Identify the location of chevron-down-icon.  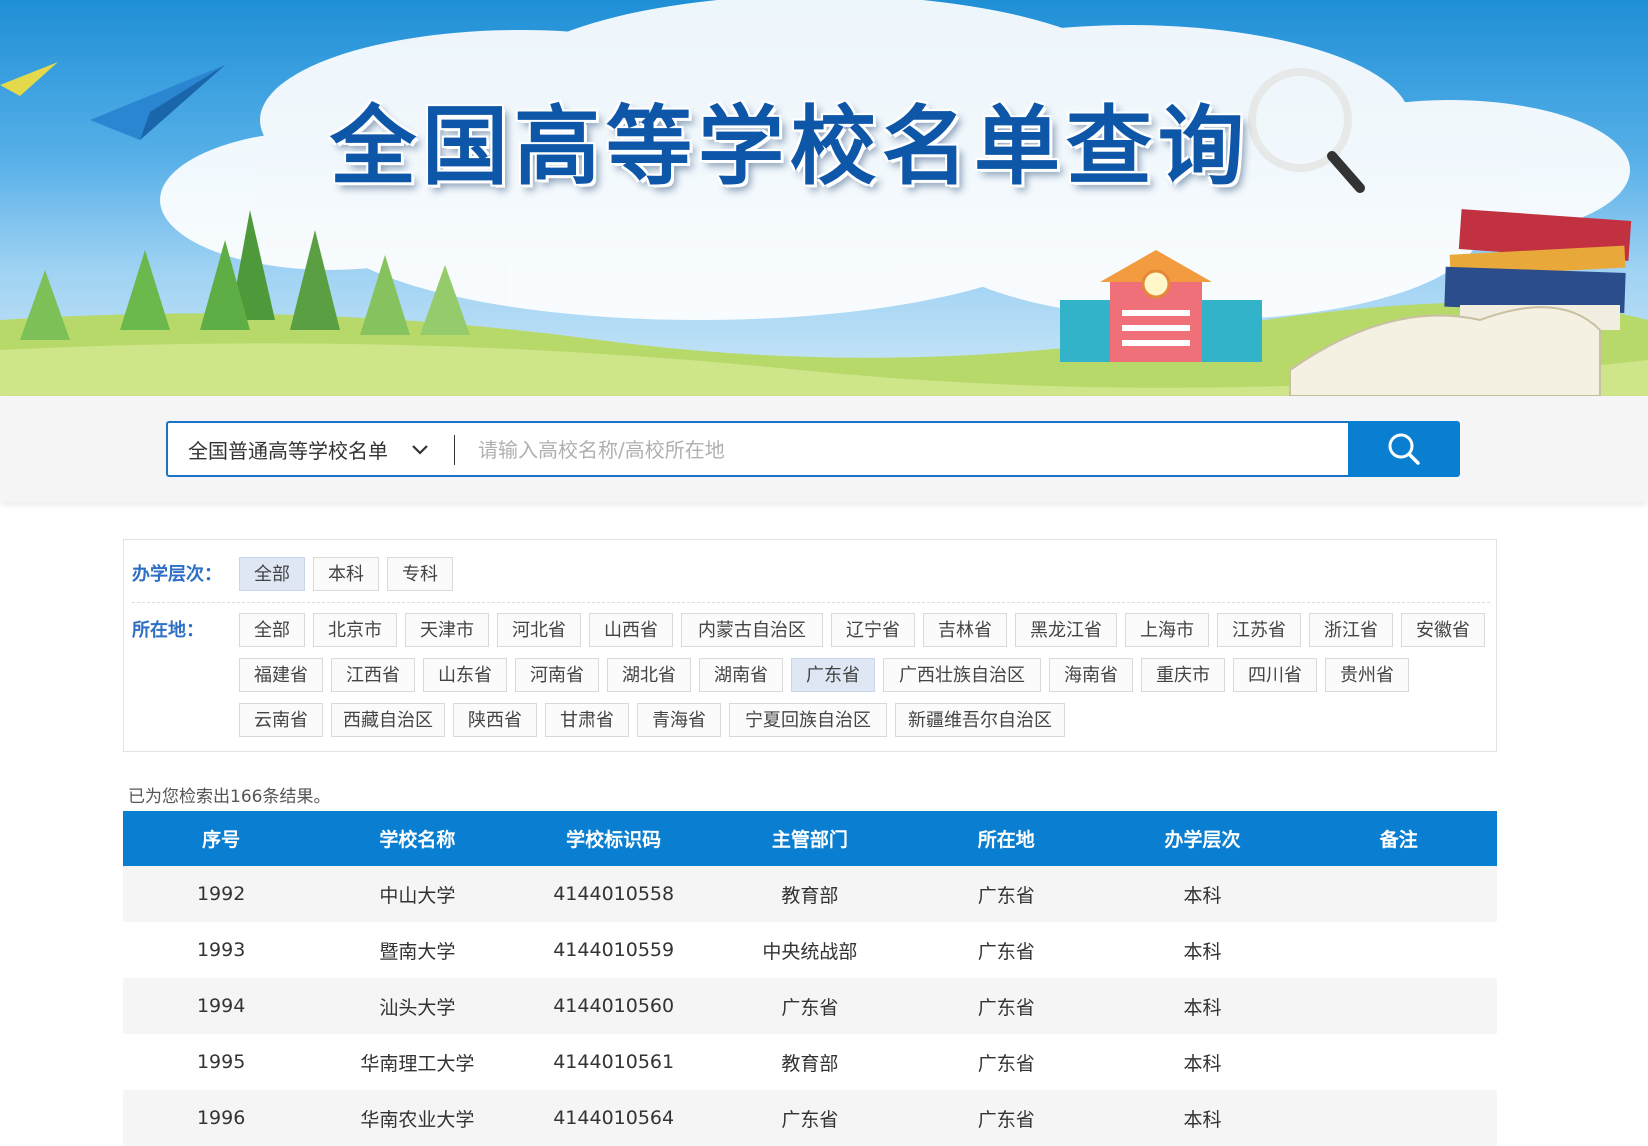
(420, 450).